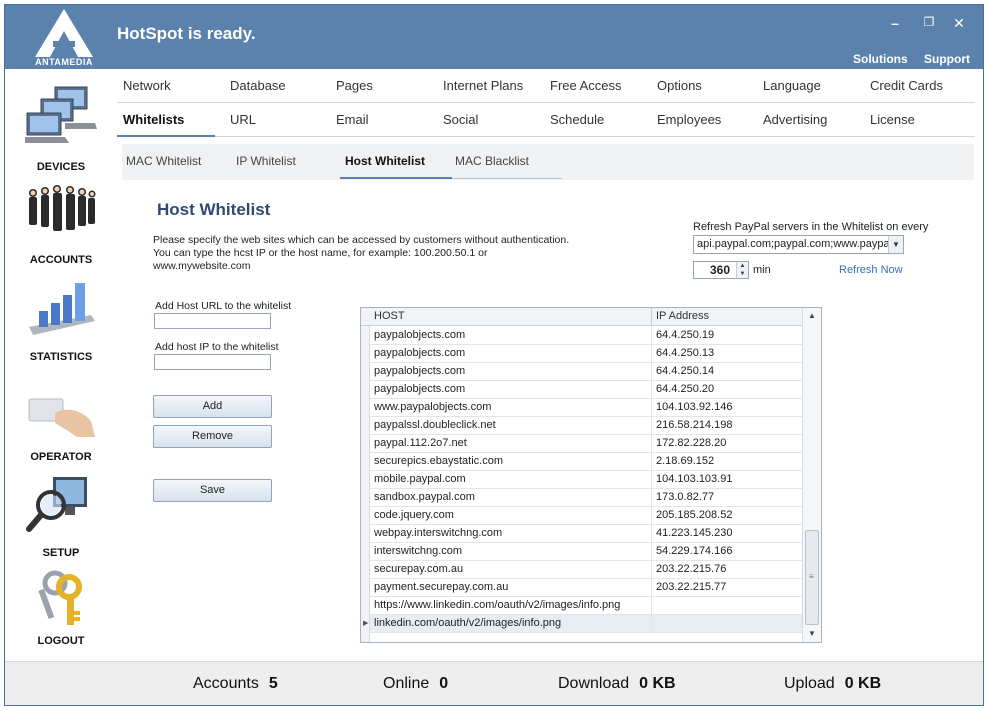 This screenshot has width=990, height=711. What do you see at coordinates (727, 461) in the screenshot?
I see `ip-cell: 2.18.69.152` at bounding box center [727, 461].